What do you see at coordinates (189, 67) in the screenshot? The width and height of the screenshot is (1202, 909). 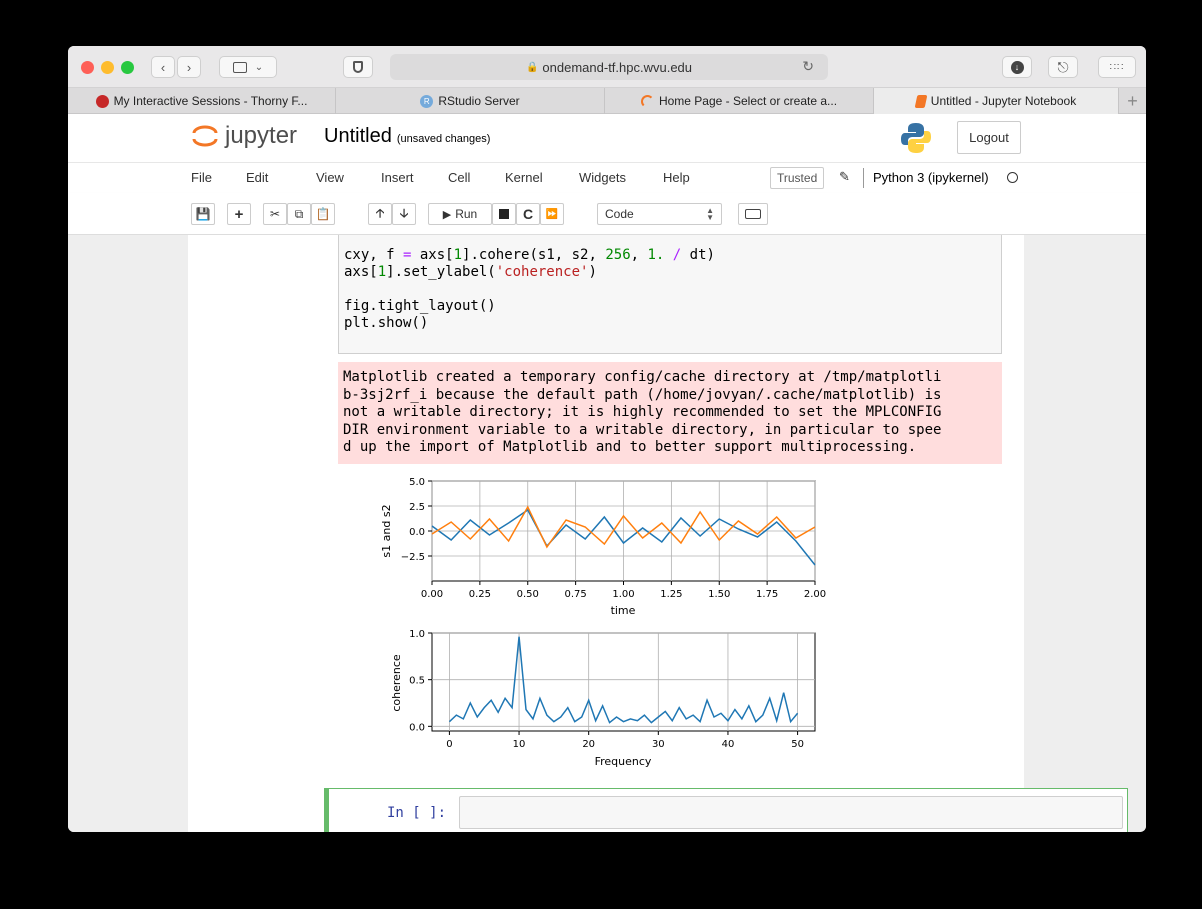 I see `forward-button: ›` at bounding box center [189, 67].